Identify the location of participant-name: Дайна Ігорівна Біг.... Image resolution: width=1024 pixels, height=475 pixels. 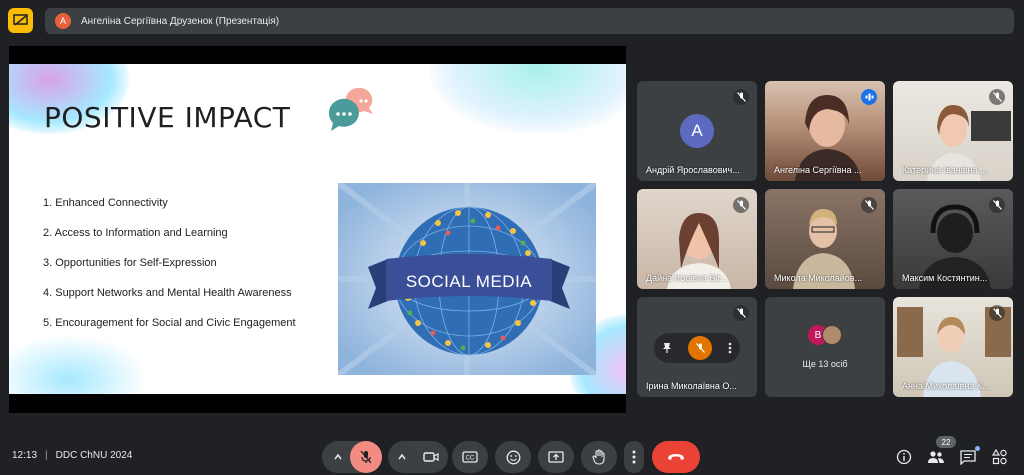
(687, 278).